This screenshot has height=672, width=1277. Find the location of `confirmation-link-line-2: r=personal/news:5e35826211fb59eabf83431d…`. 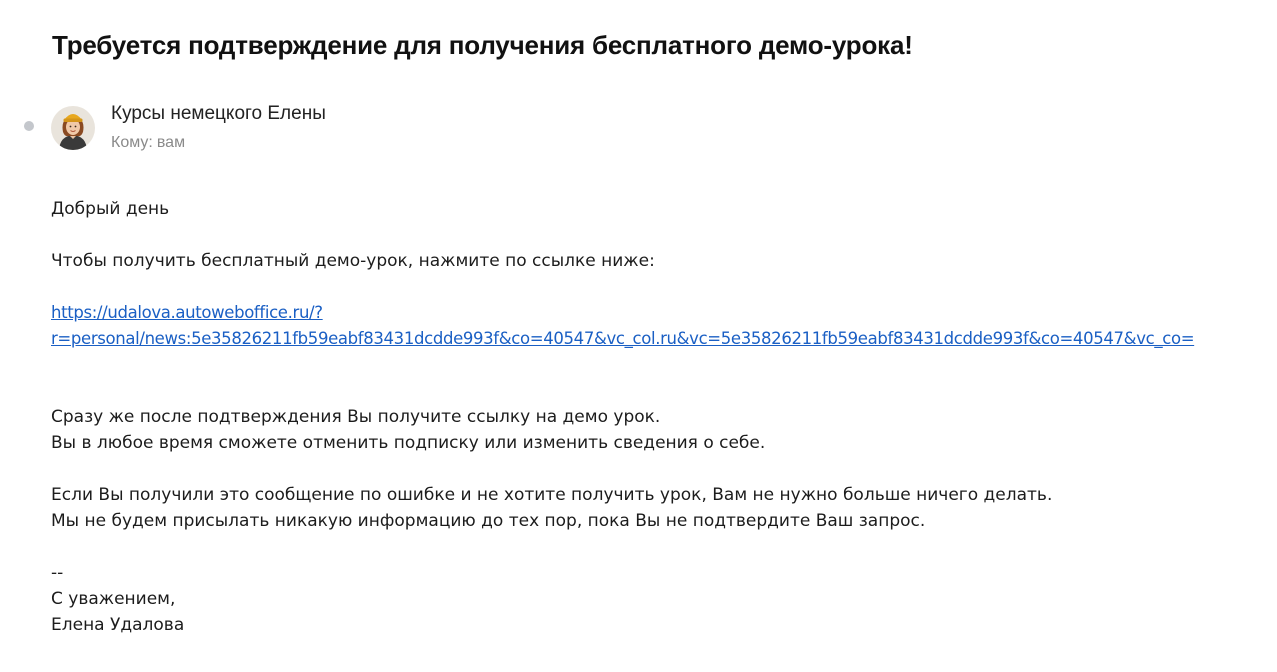

confirmation-link-line-2: r=personal/news:5e35826211fb59eabf83431d… is located at coordinates (623, 338).